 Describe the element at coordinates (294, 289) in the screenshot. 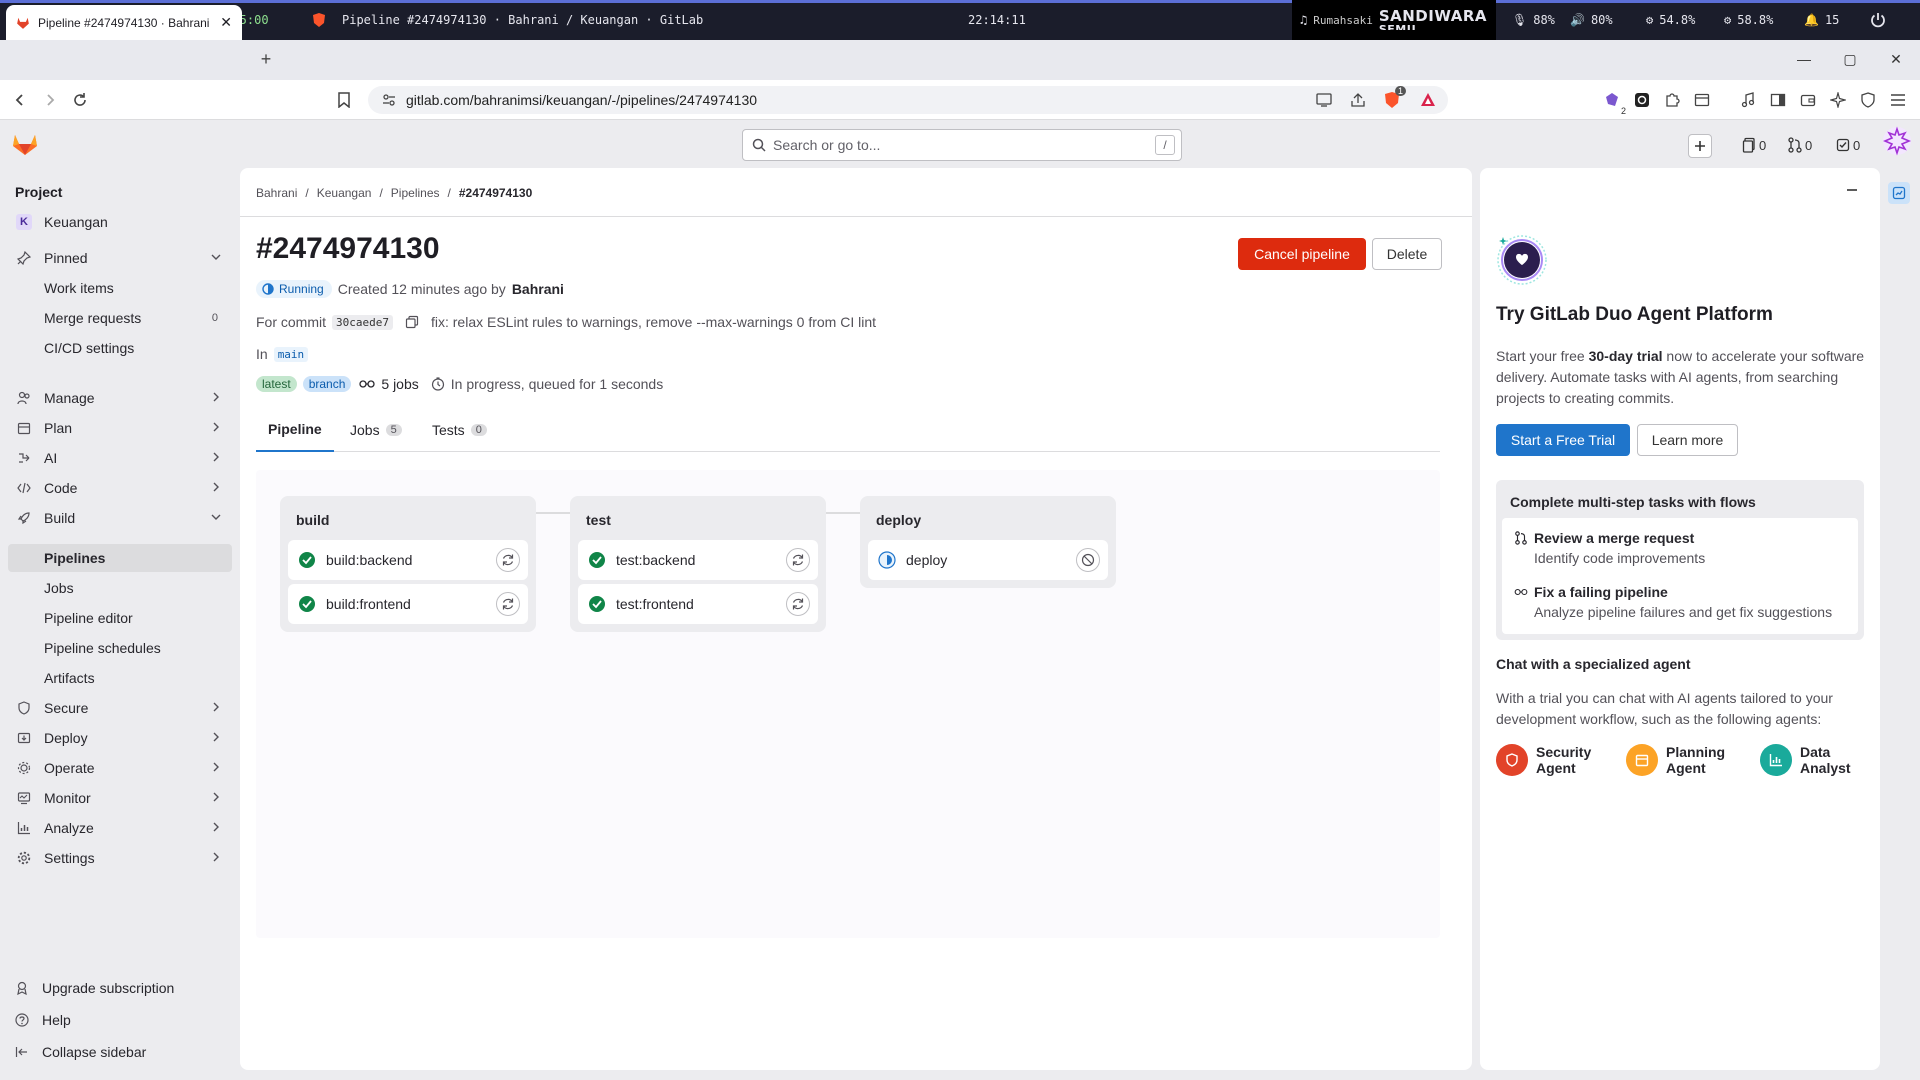

I see `status-badge: Running` at that location.